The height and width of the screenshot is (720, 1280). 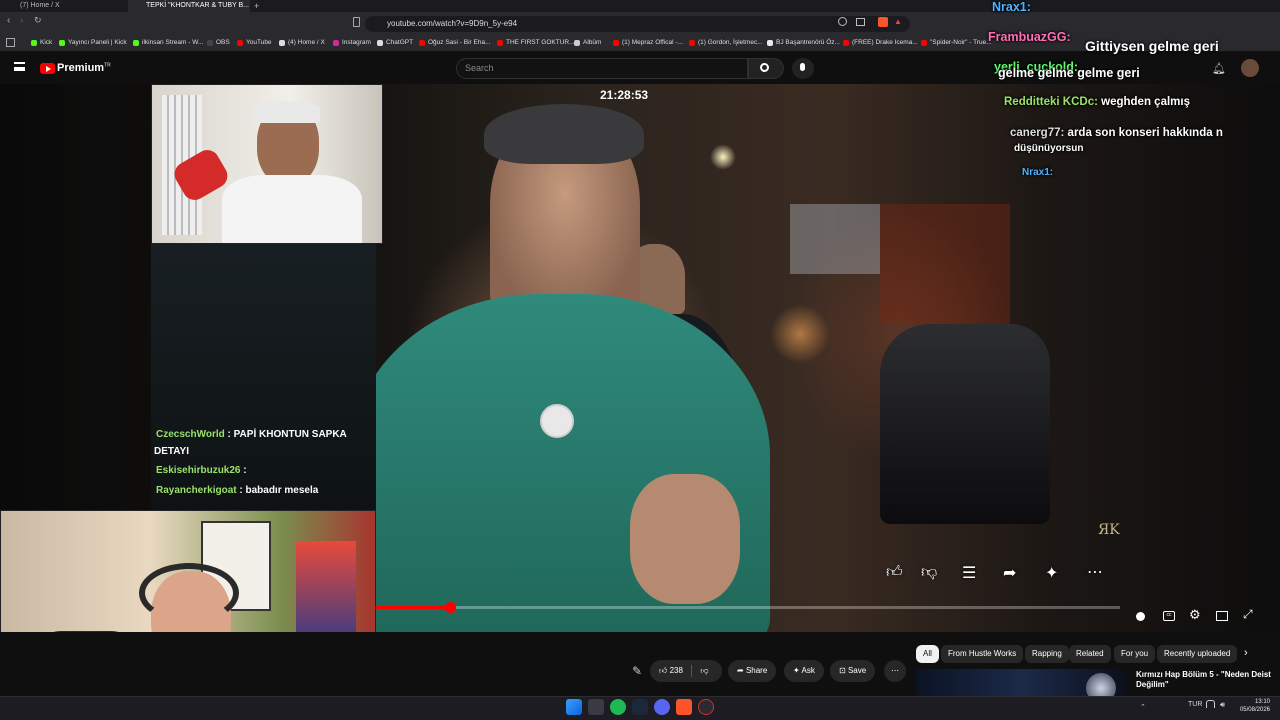 What do you see at coordinates (356, 22) in the screenshot?
I see `bookmark-icon` at bounding box center [356, 22].